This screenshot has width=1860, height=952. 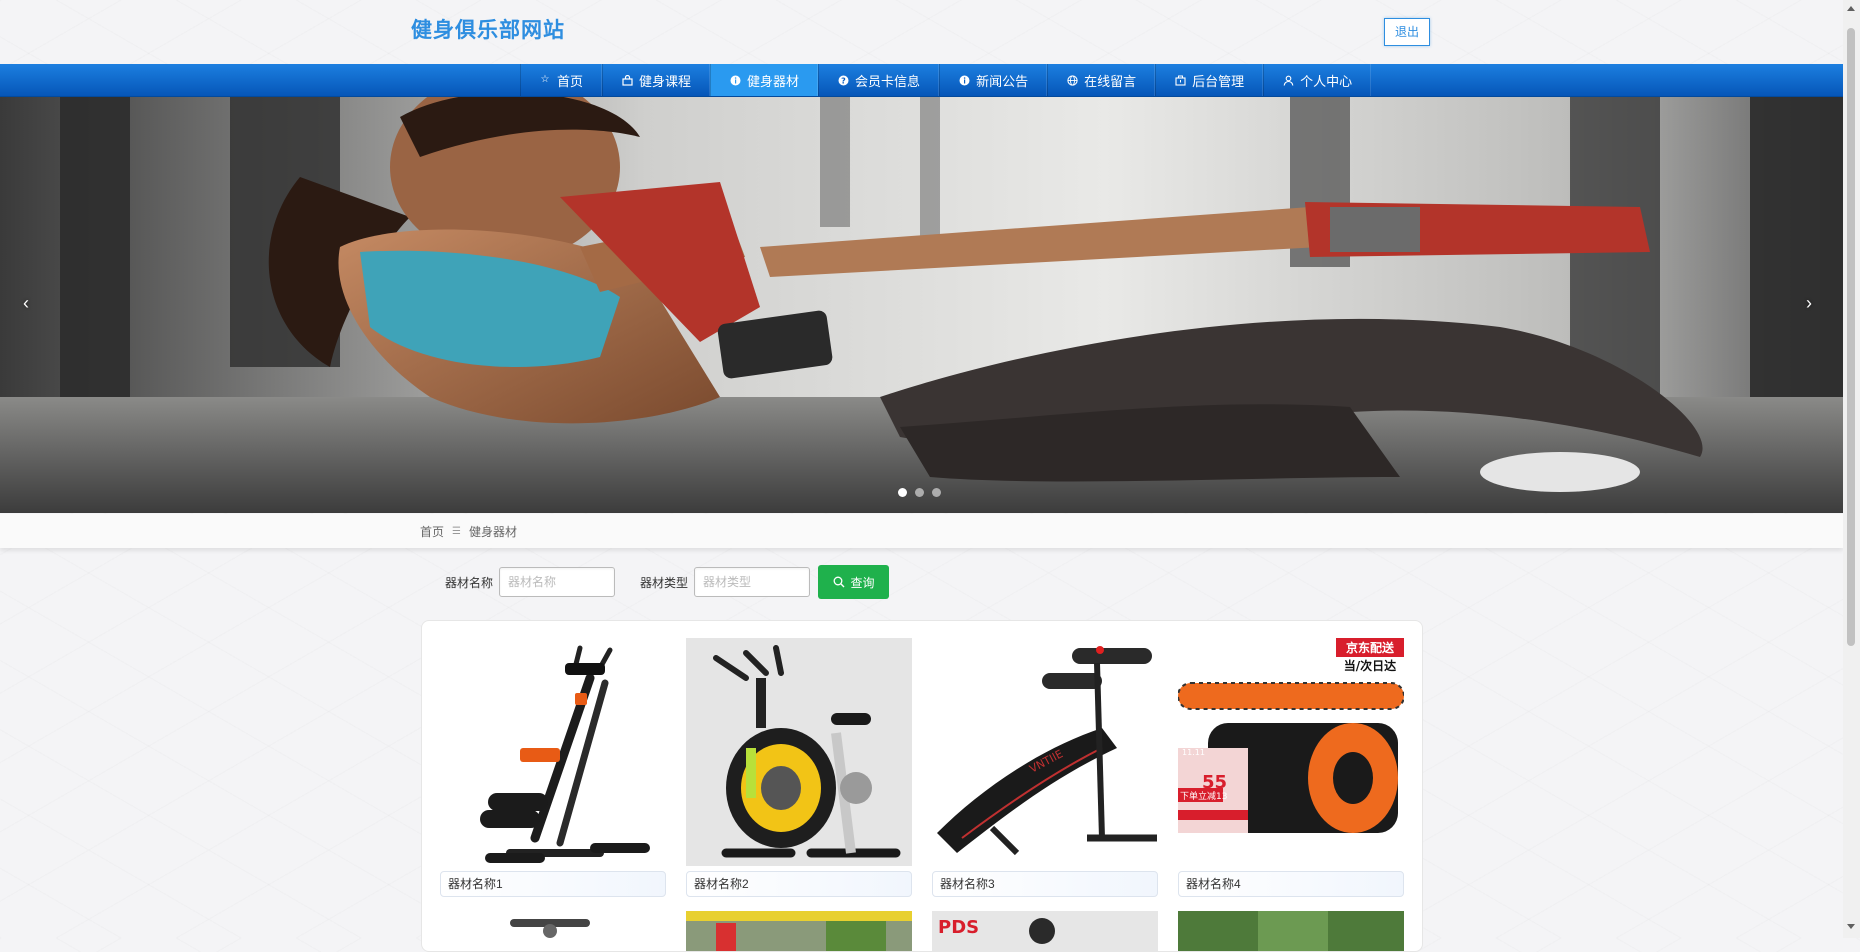 I want to click on nav-item-label: 新闻公告, so click(x=1002, y=81).